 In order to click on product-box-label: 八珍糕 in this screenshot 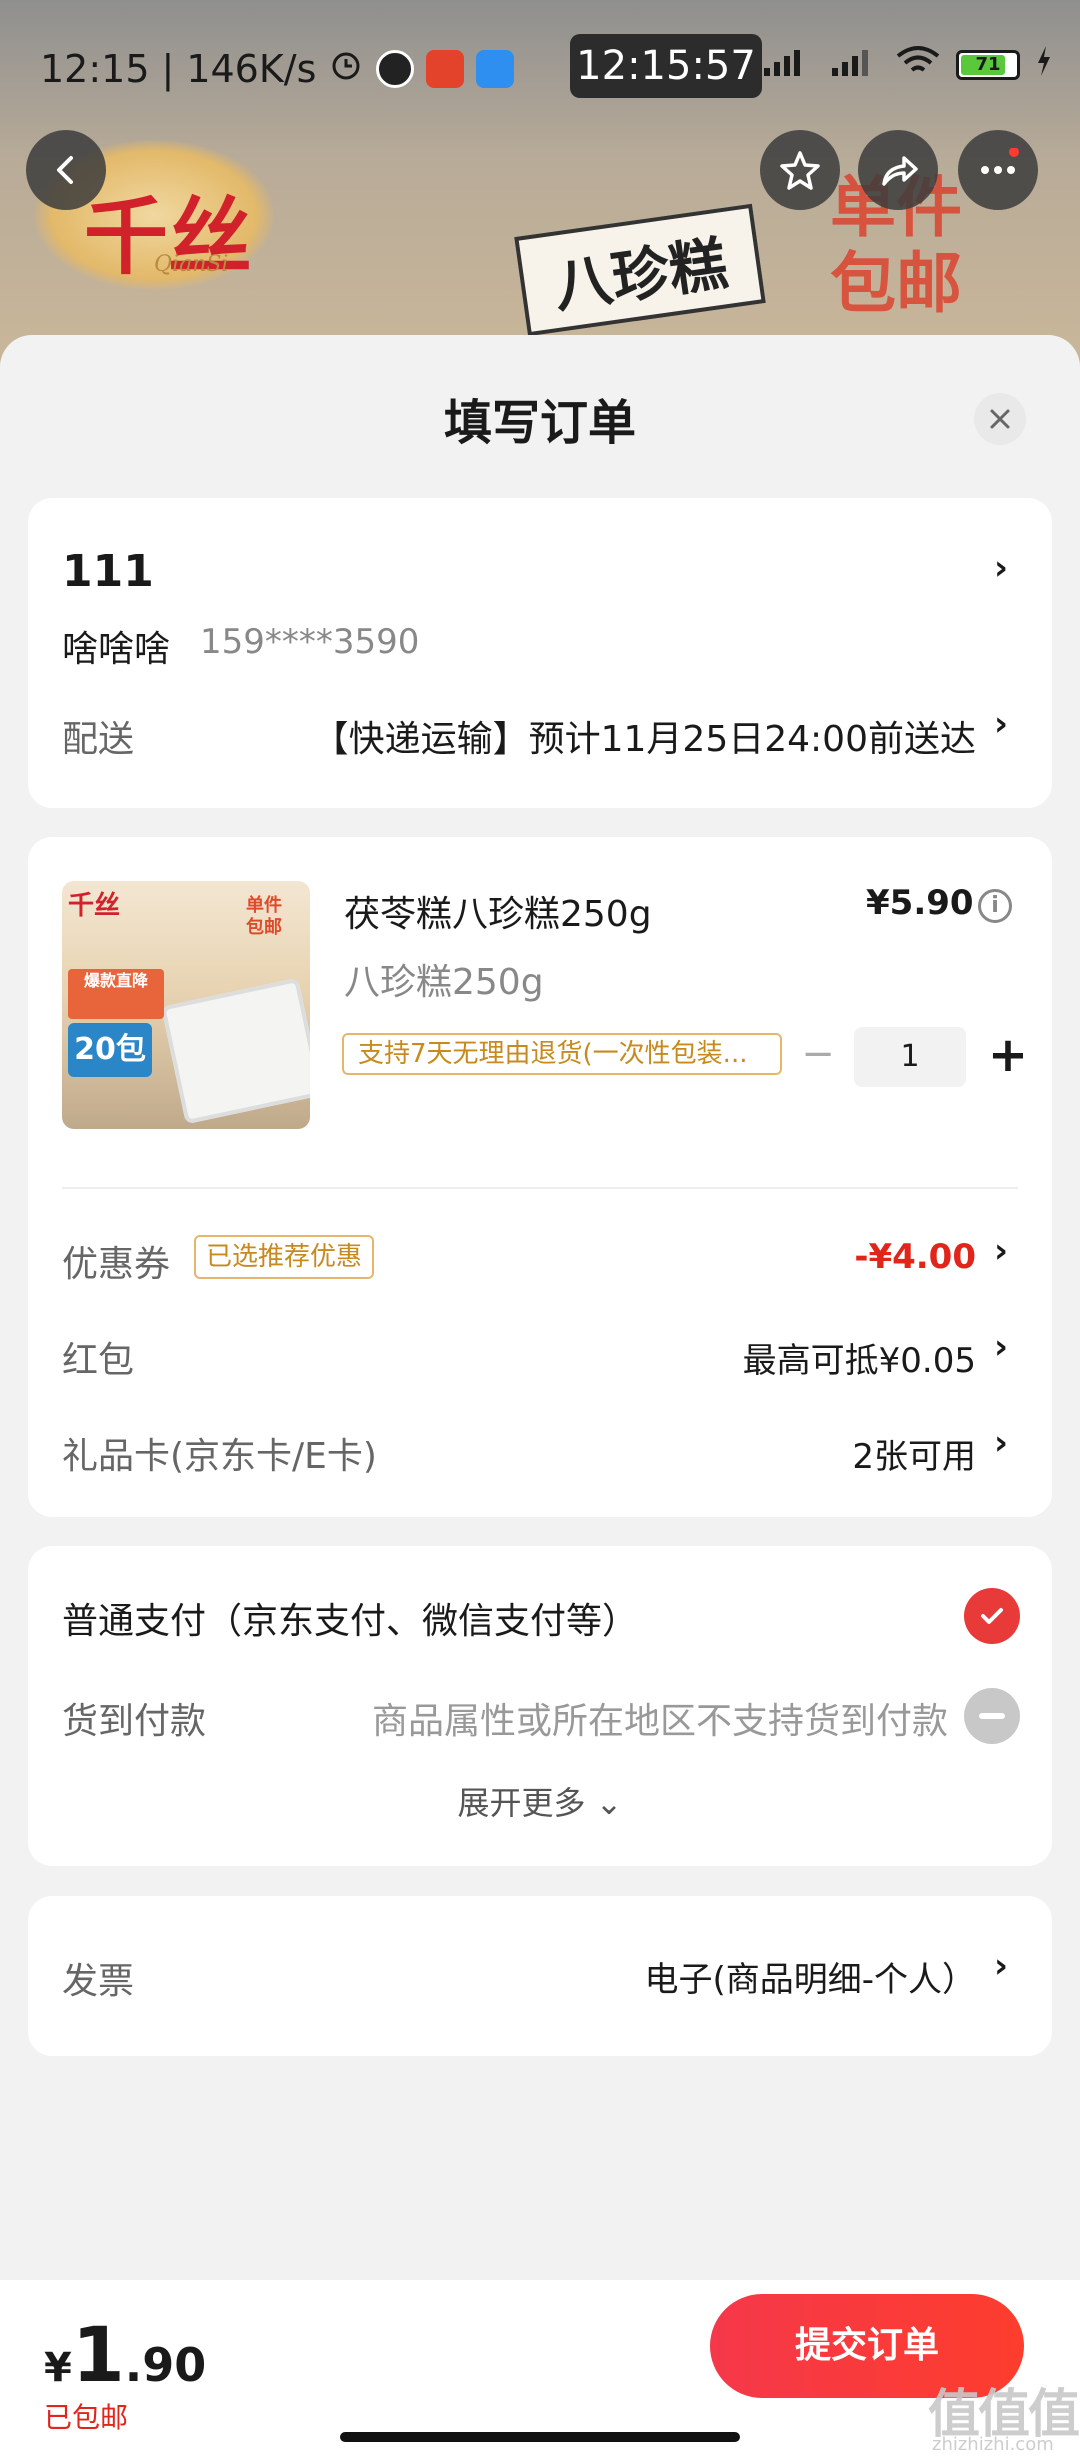, I will do `click(640, 270)`.